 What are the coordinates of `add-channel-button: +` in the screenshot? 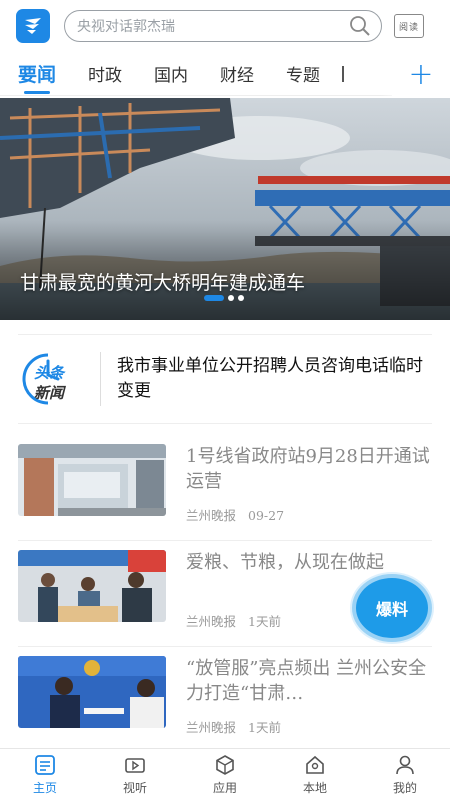 It's located at (421, 74).